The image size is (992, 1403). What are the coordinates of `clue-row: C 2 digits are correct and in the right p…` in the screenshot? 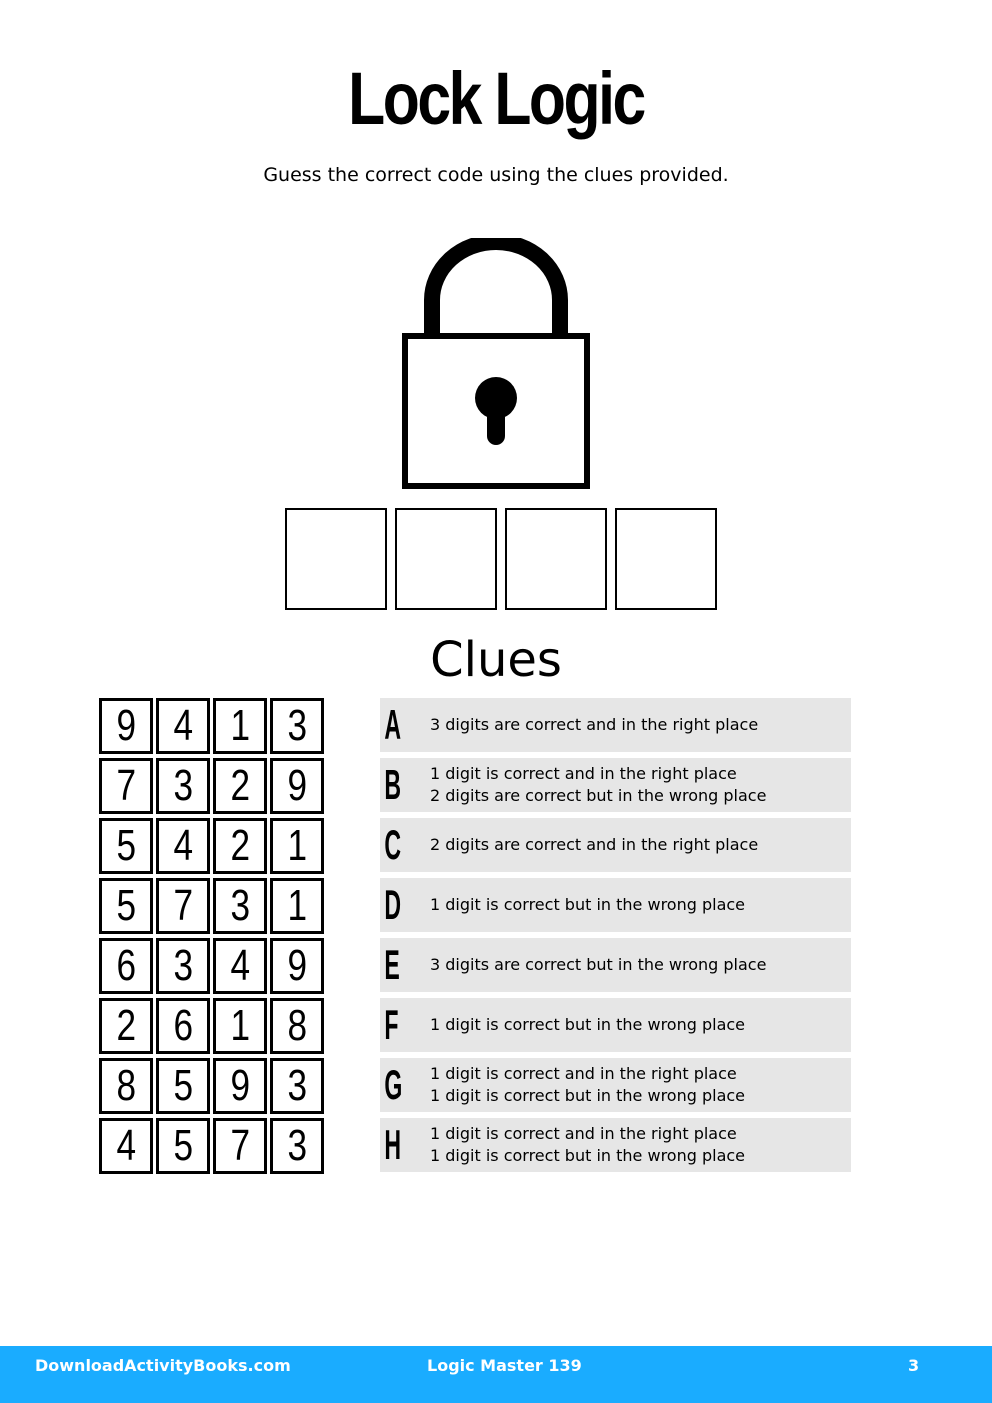 It's located at (615, 845).